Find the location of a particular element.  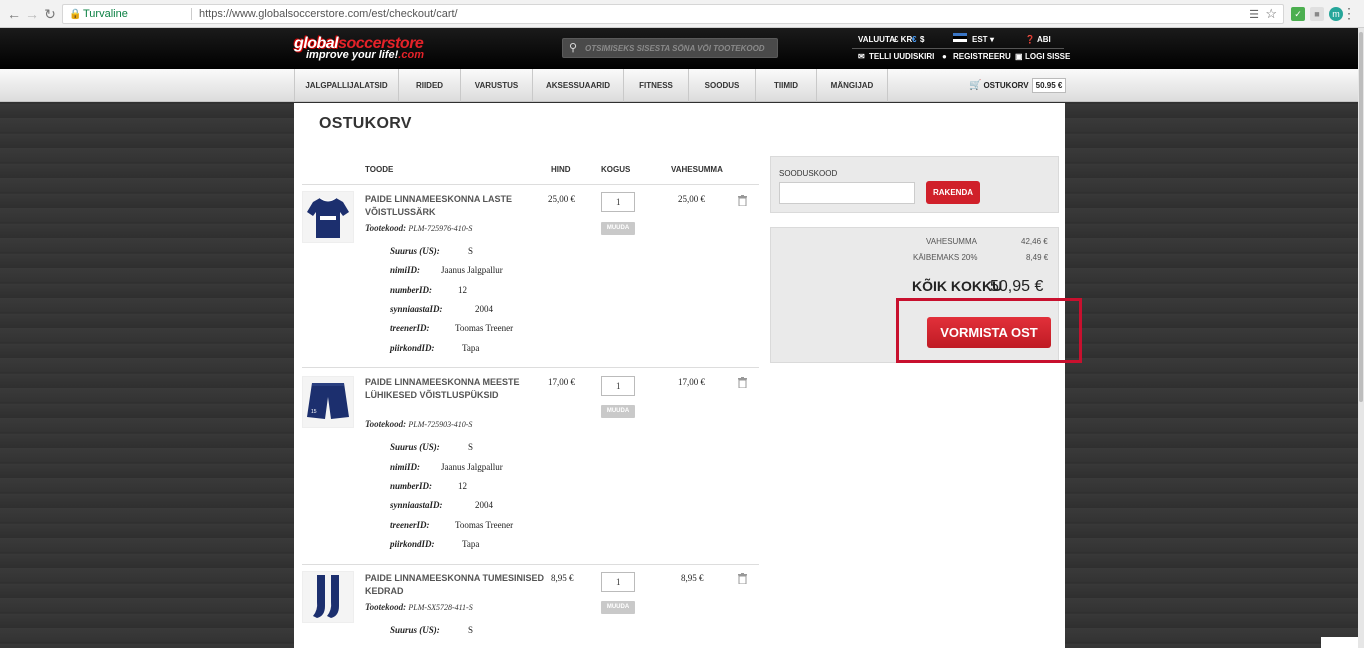

product-image-socks is located at coordinates (328, 597).